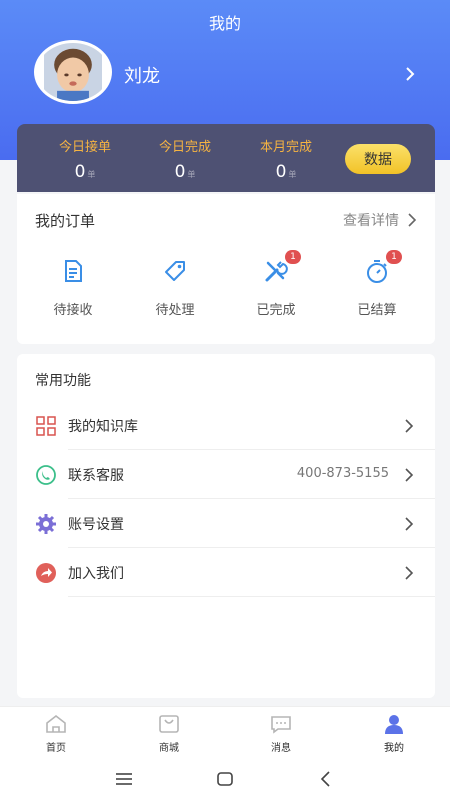  Describe the element at coordinates (276, 310) in the screenshot. I see `order-label: 已完成` at that location.